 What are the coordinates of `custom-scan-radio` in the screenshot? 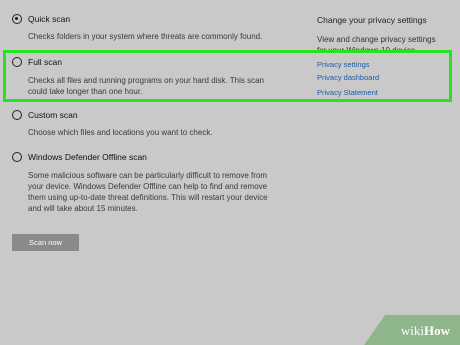 It's located at (17, 115).